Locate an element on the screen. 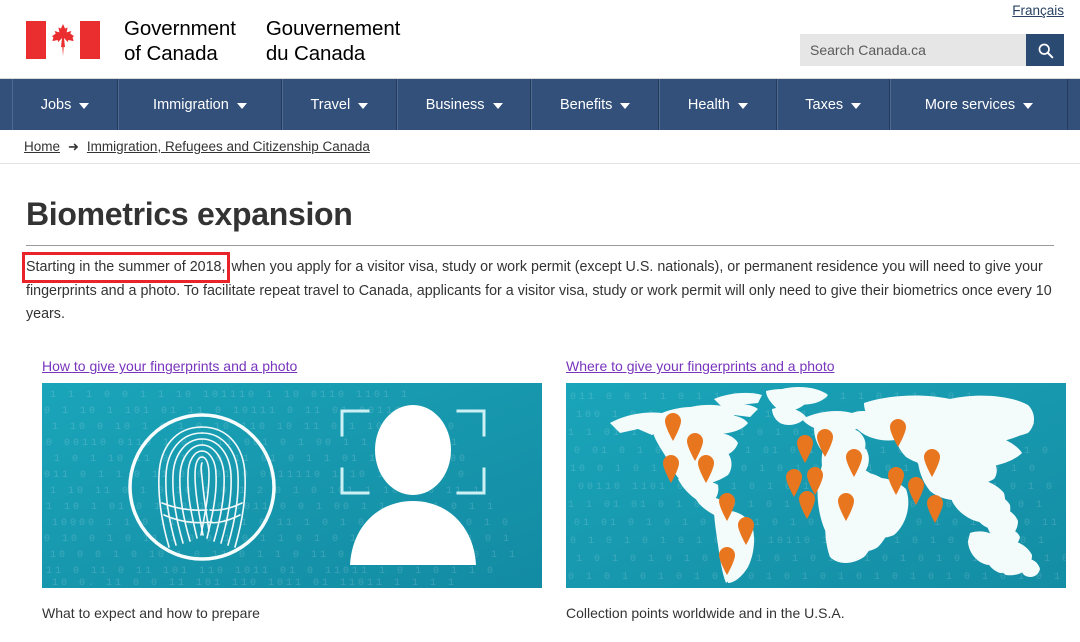  nav-item-travel: Travel is located at coordinates (339, 104).